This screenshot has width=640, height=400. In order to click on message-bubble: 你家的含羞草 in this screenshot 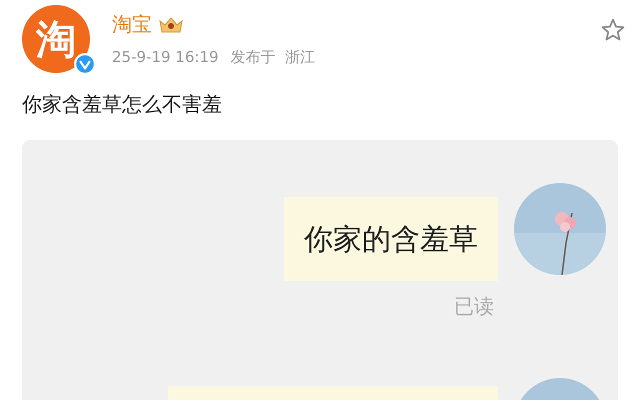, I will do `click(391, 239)`.